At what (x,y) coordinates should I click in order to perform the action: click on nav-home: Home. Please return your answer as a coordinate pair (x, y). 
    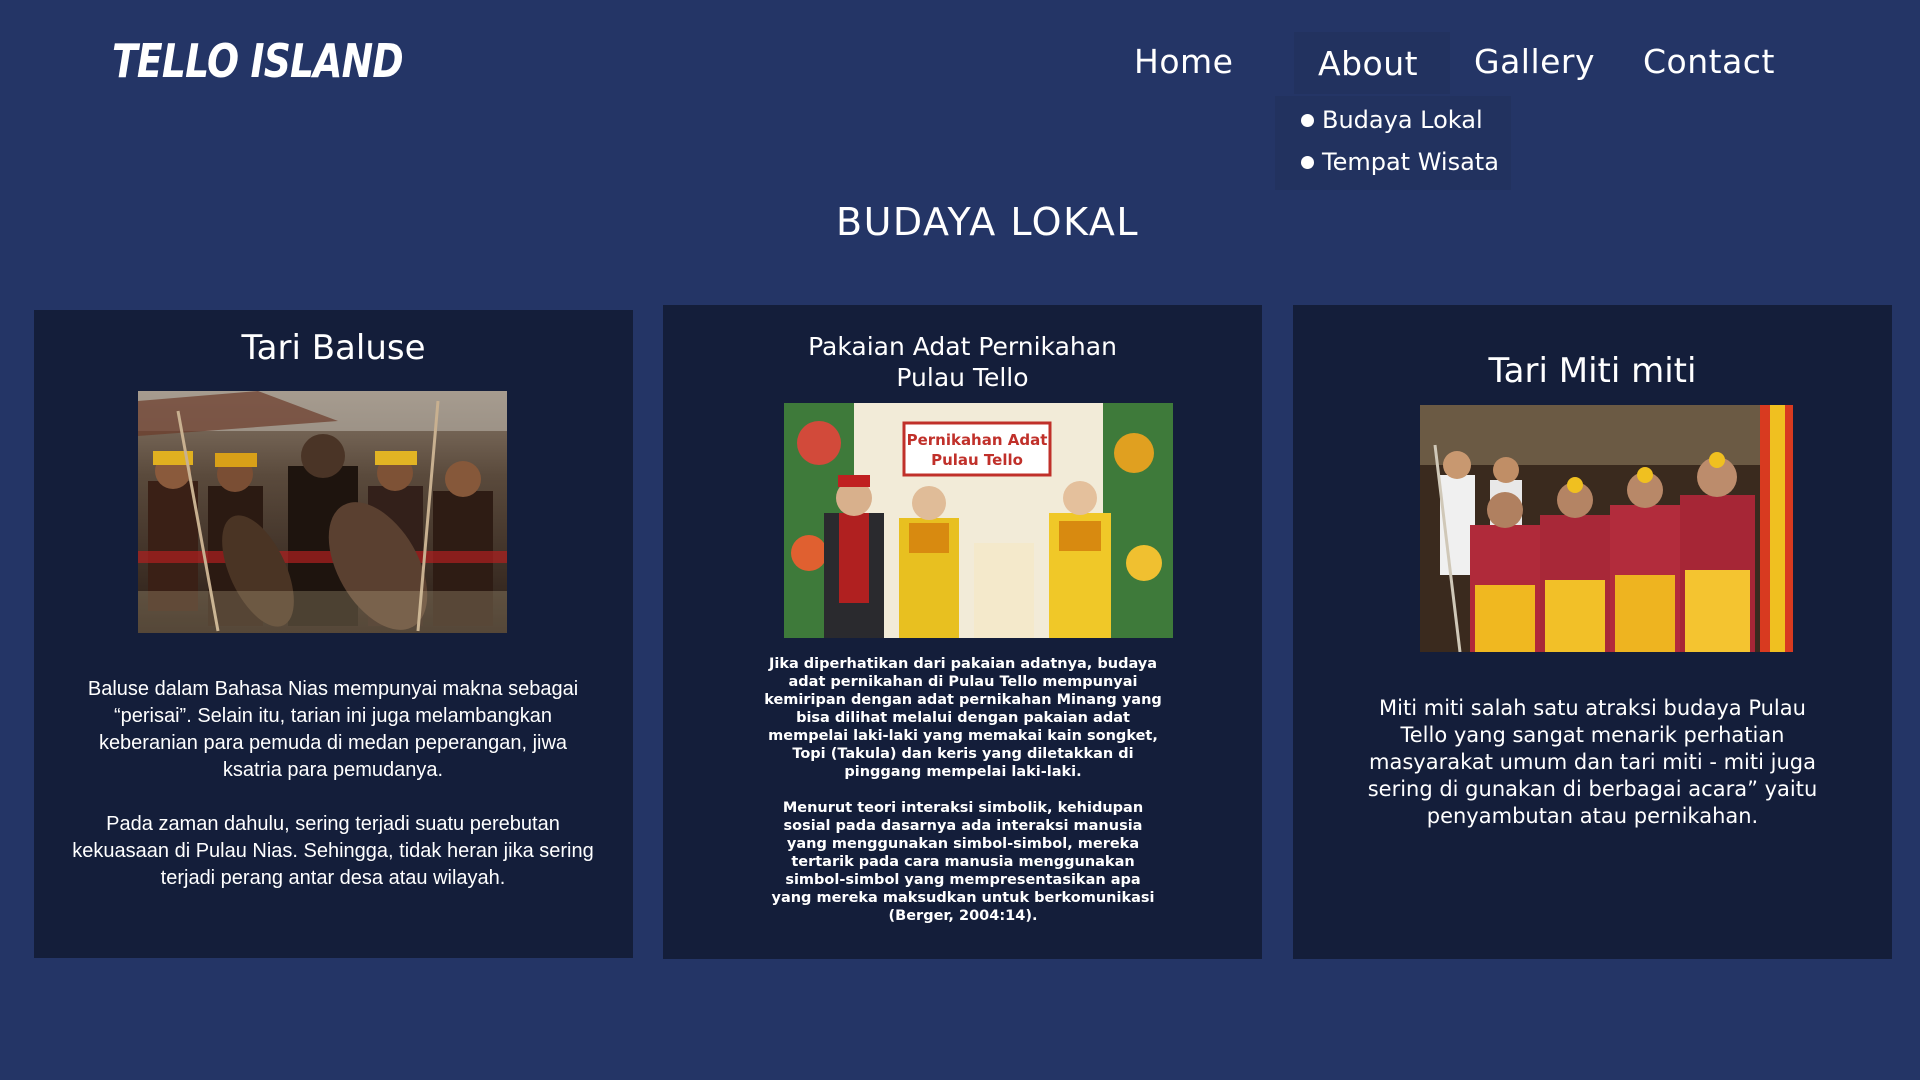
    Looking at the image, I should click on (1183, 61).